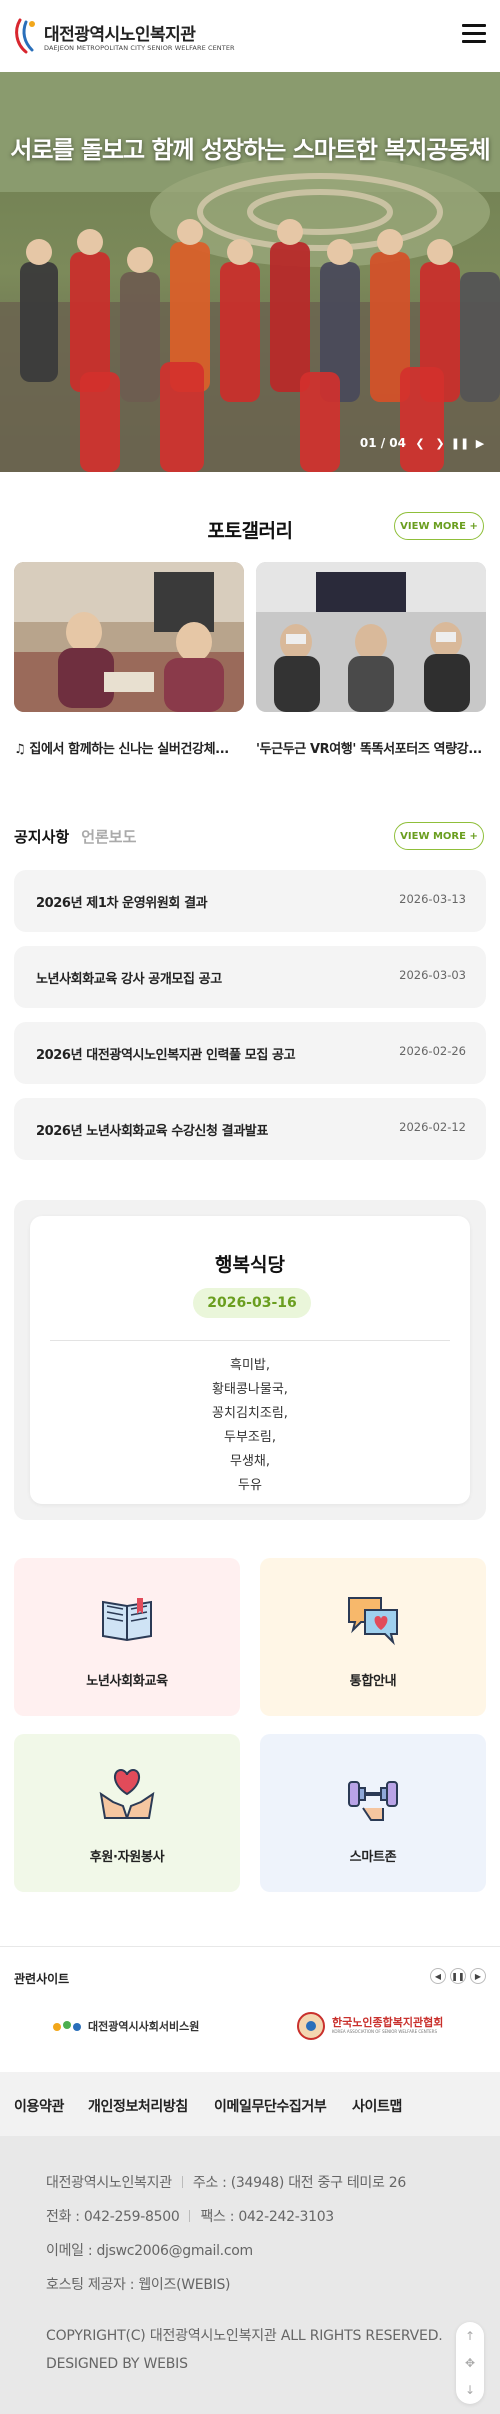 This screenshot has height=2414, width=500. I want to click on quick-link-smartzone: 스마트존, so click(373, 1813).